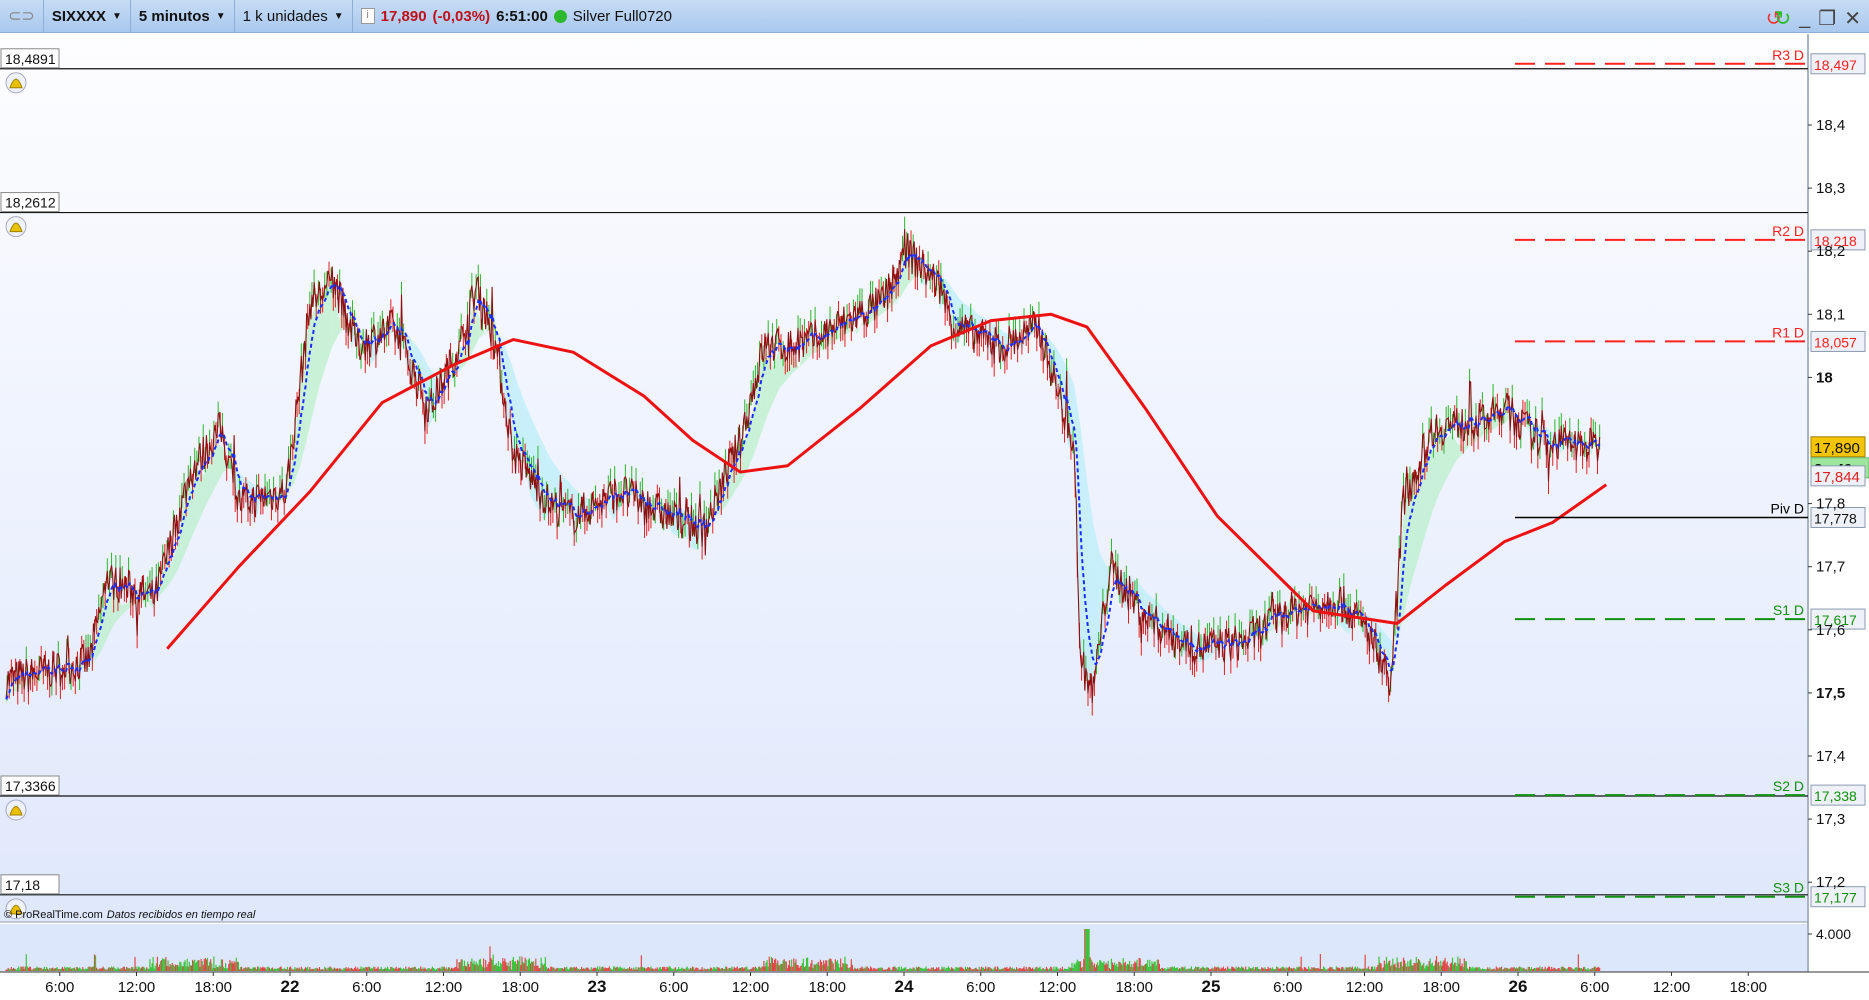 The image size is (1869, 1000). I want to click on level-price-value: 17,338, so click(1835, 796).